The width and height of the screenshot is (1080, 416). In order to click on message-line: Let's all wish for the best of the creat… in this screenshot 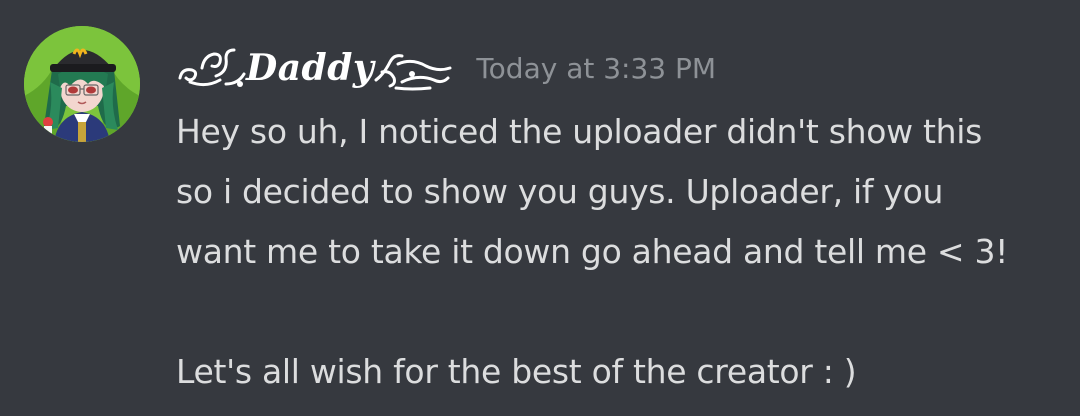, I will do `click(516, 371)`.